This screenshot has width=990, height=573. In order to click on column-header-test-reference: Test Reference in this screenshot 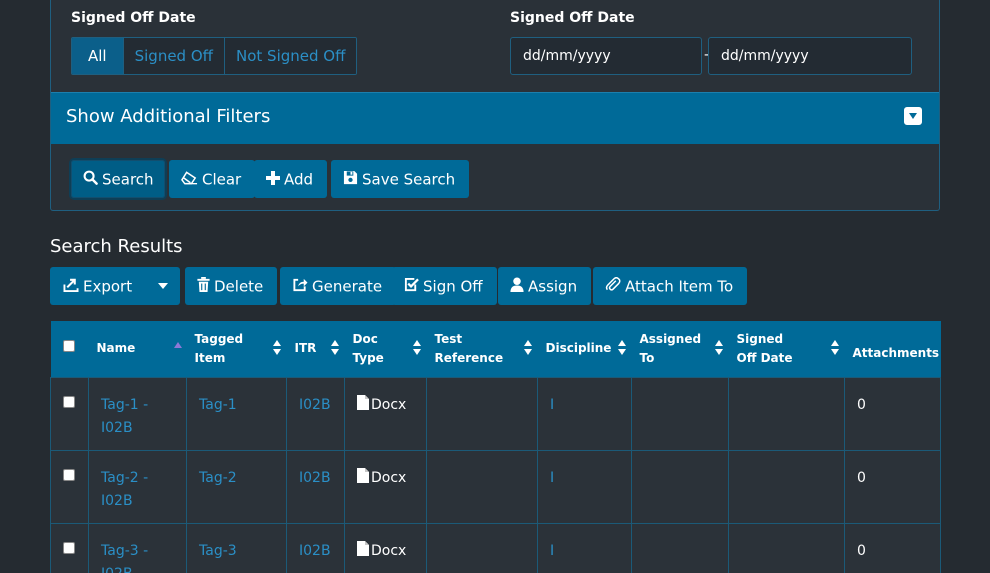, I will do `click(482, 349)`.